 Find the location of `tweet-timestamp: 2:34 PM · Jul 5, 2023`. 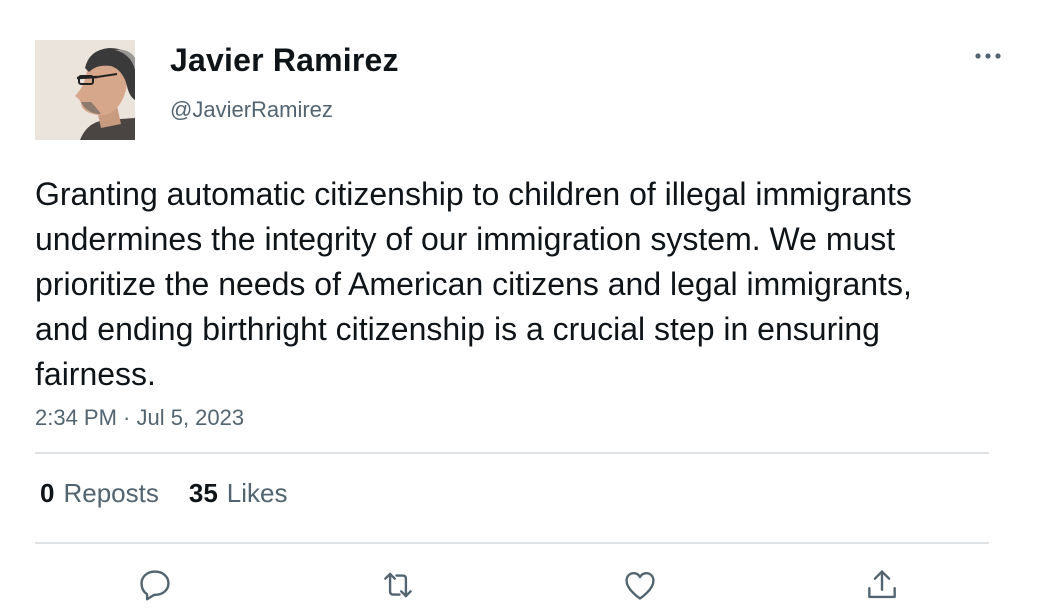

tweet-timestamp: 2:34 PM · Jul 5, 2023 is located at coordinates (139, 418).